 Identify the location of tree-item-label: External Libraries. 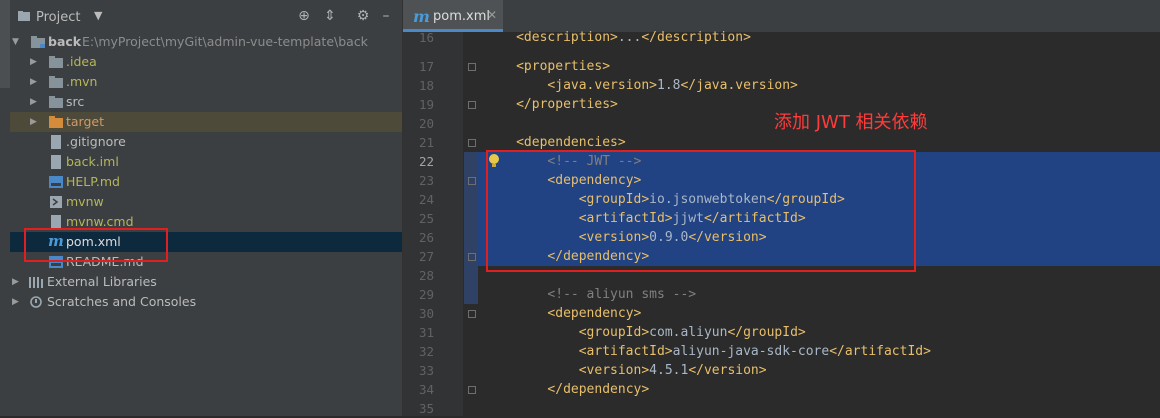
(102, 281).